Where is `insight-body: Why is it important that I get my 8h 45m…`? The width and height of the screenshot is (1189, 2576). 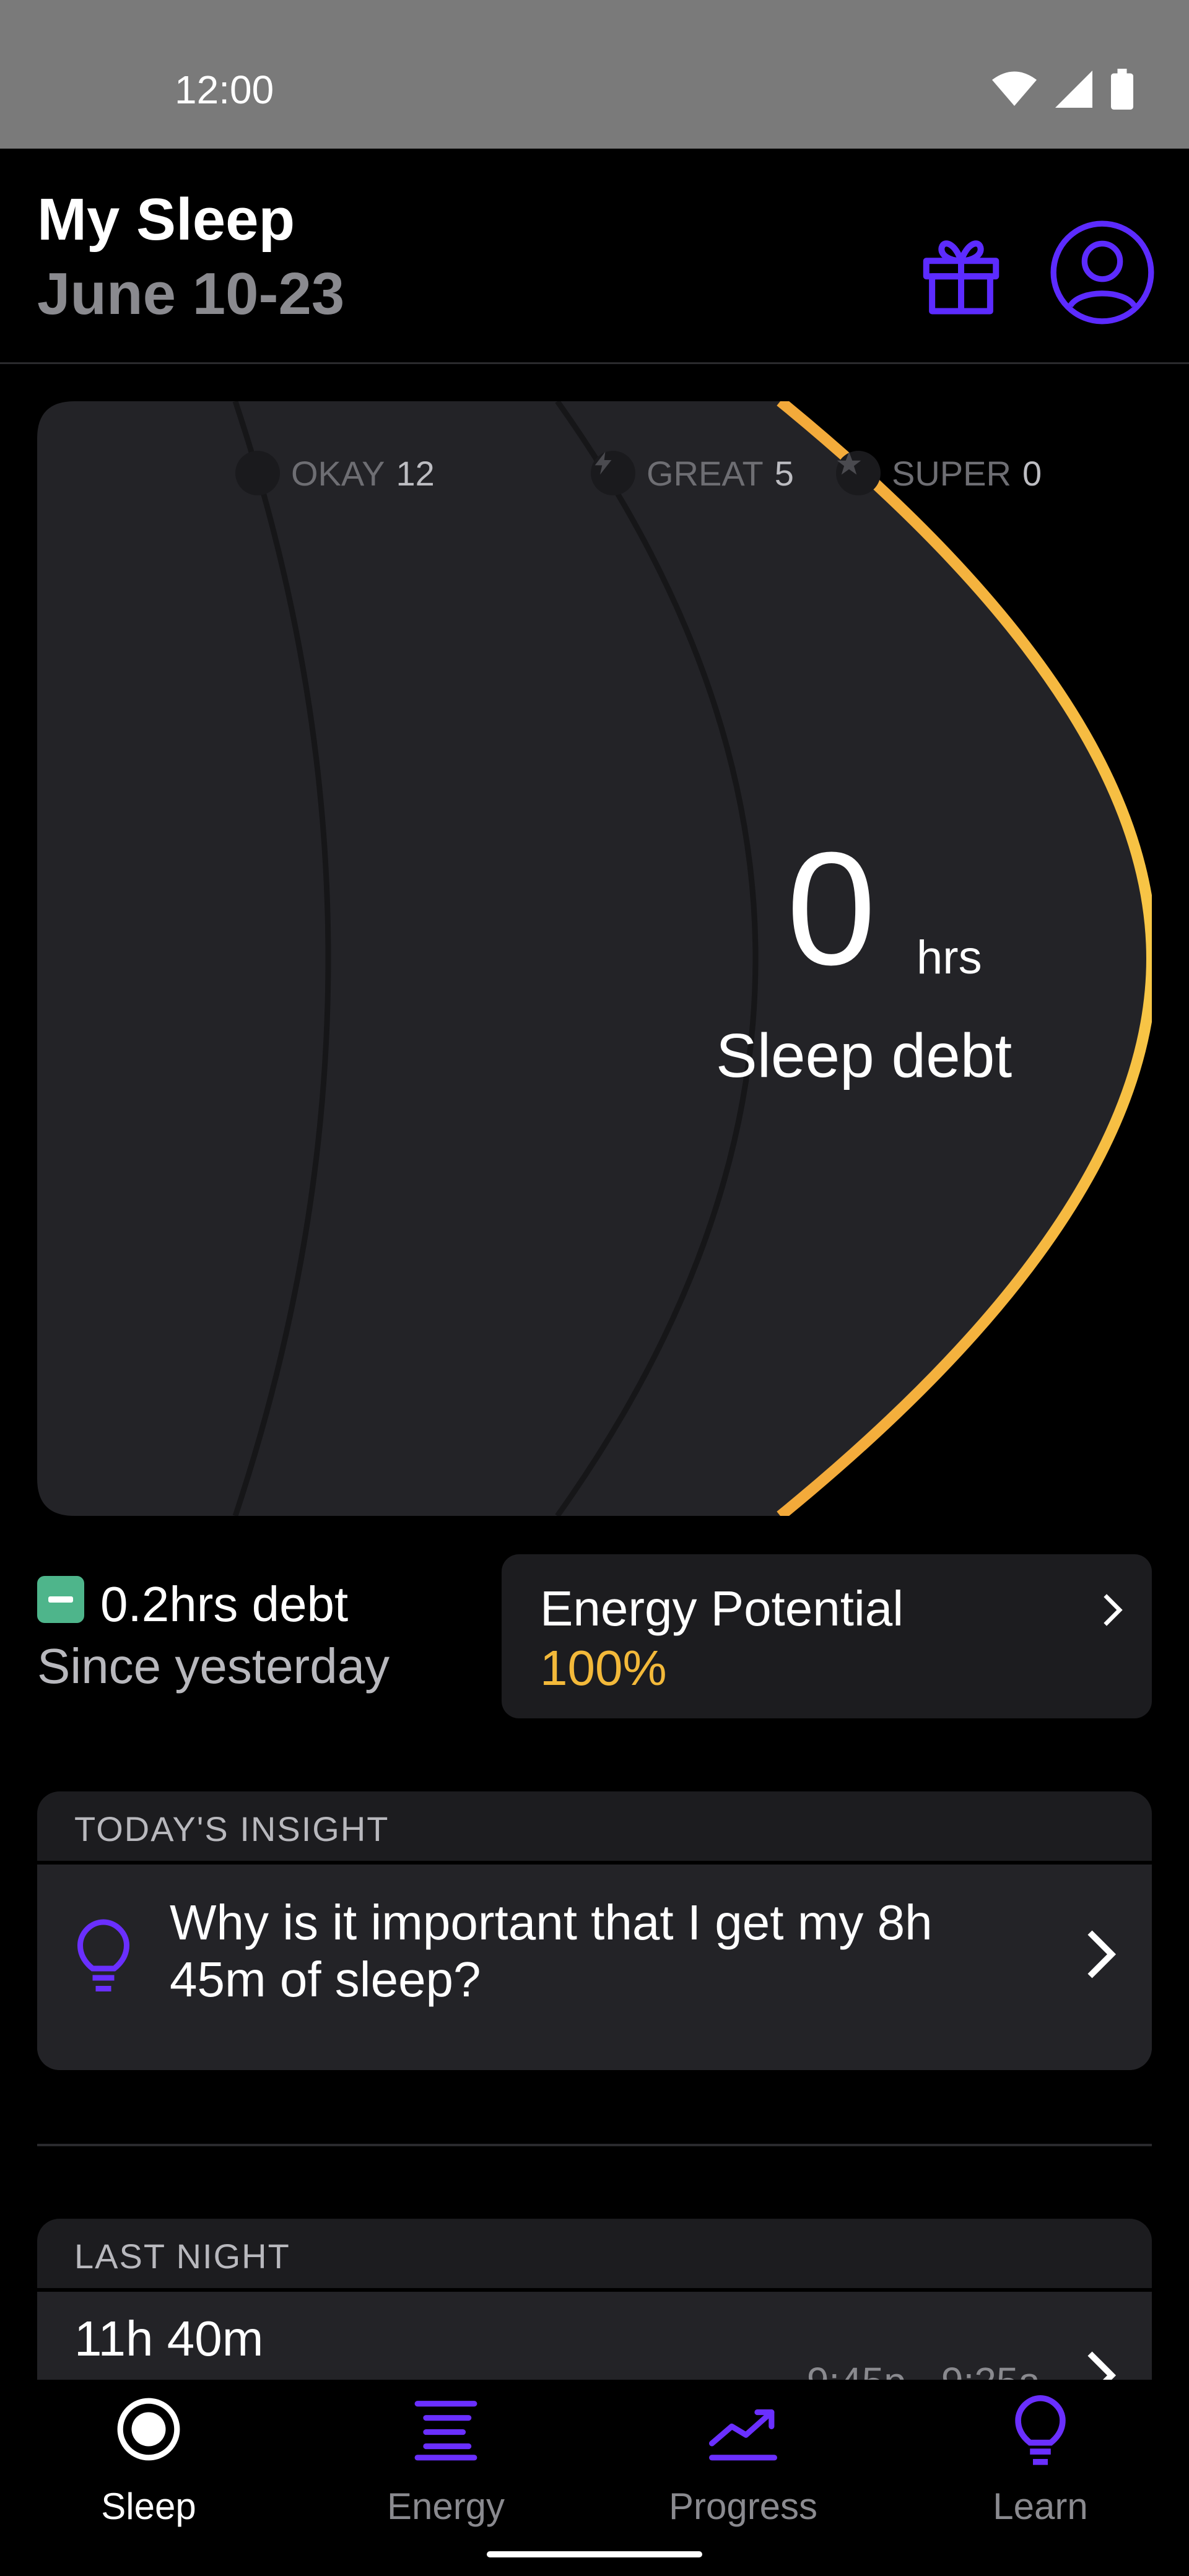
insight-body: Why is it important that I get my 8h 45m… is located at coordinates (594, 1967).